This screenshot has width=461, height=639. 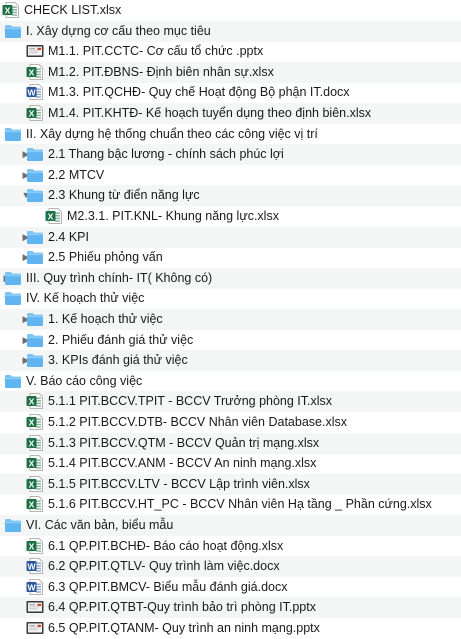 I want to click on file-row: X M2.3.1. PIT.KNL- Khung năng lực.xlsx, so click(x=230, y=216).